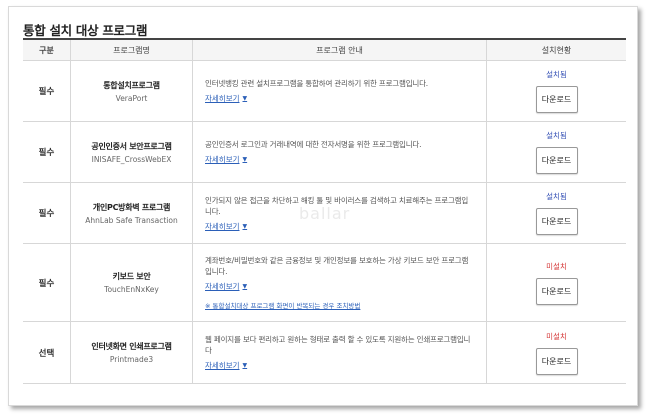 The height and width of the screenshot is (414, 650). I want to click on program-name-cell: 키보드 보안 TouchEnNxKey, so click(132, 282).